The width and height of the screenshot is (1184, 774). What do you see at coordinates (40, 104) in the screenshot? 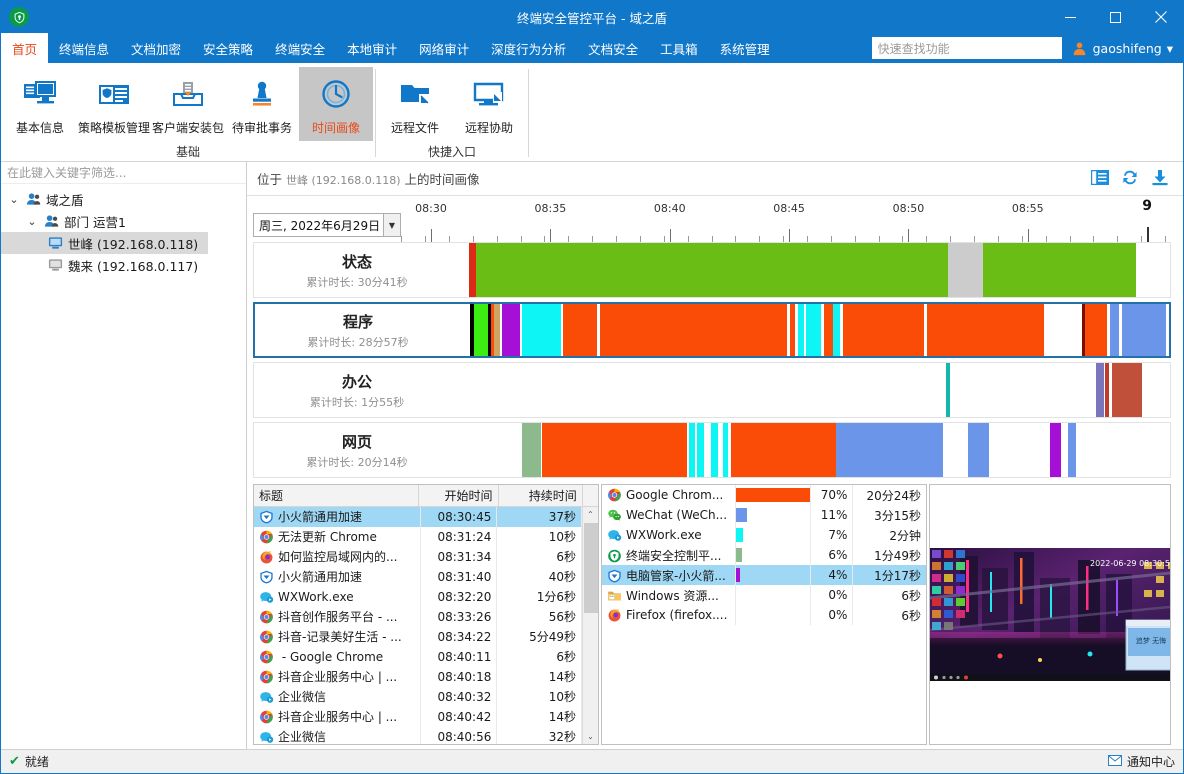
I see `ribbon-item-basic-info: 基本信息` at bounding box center [40, 104].